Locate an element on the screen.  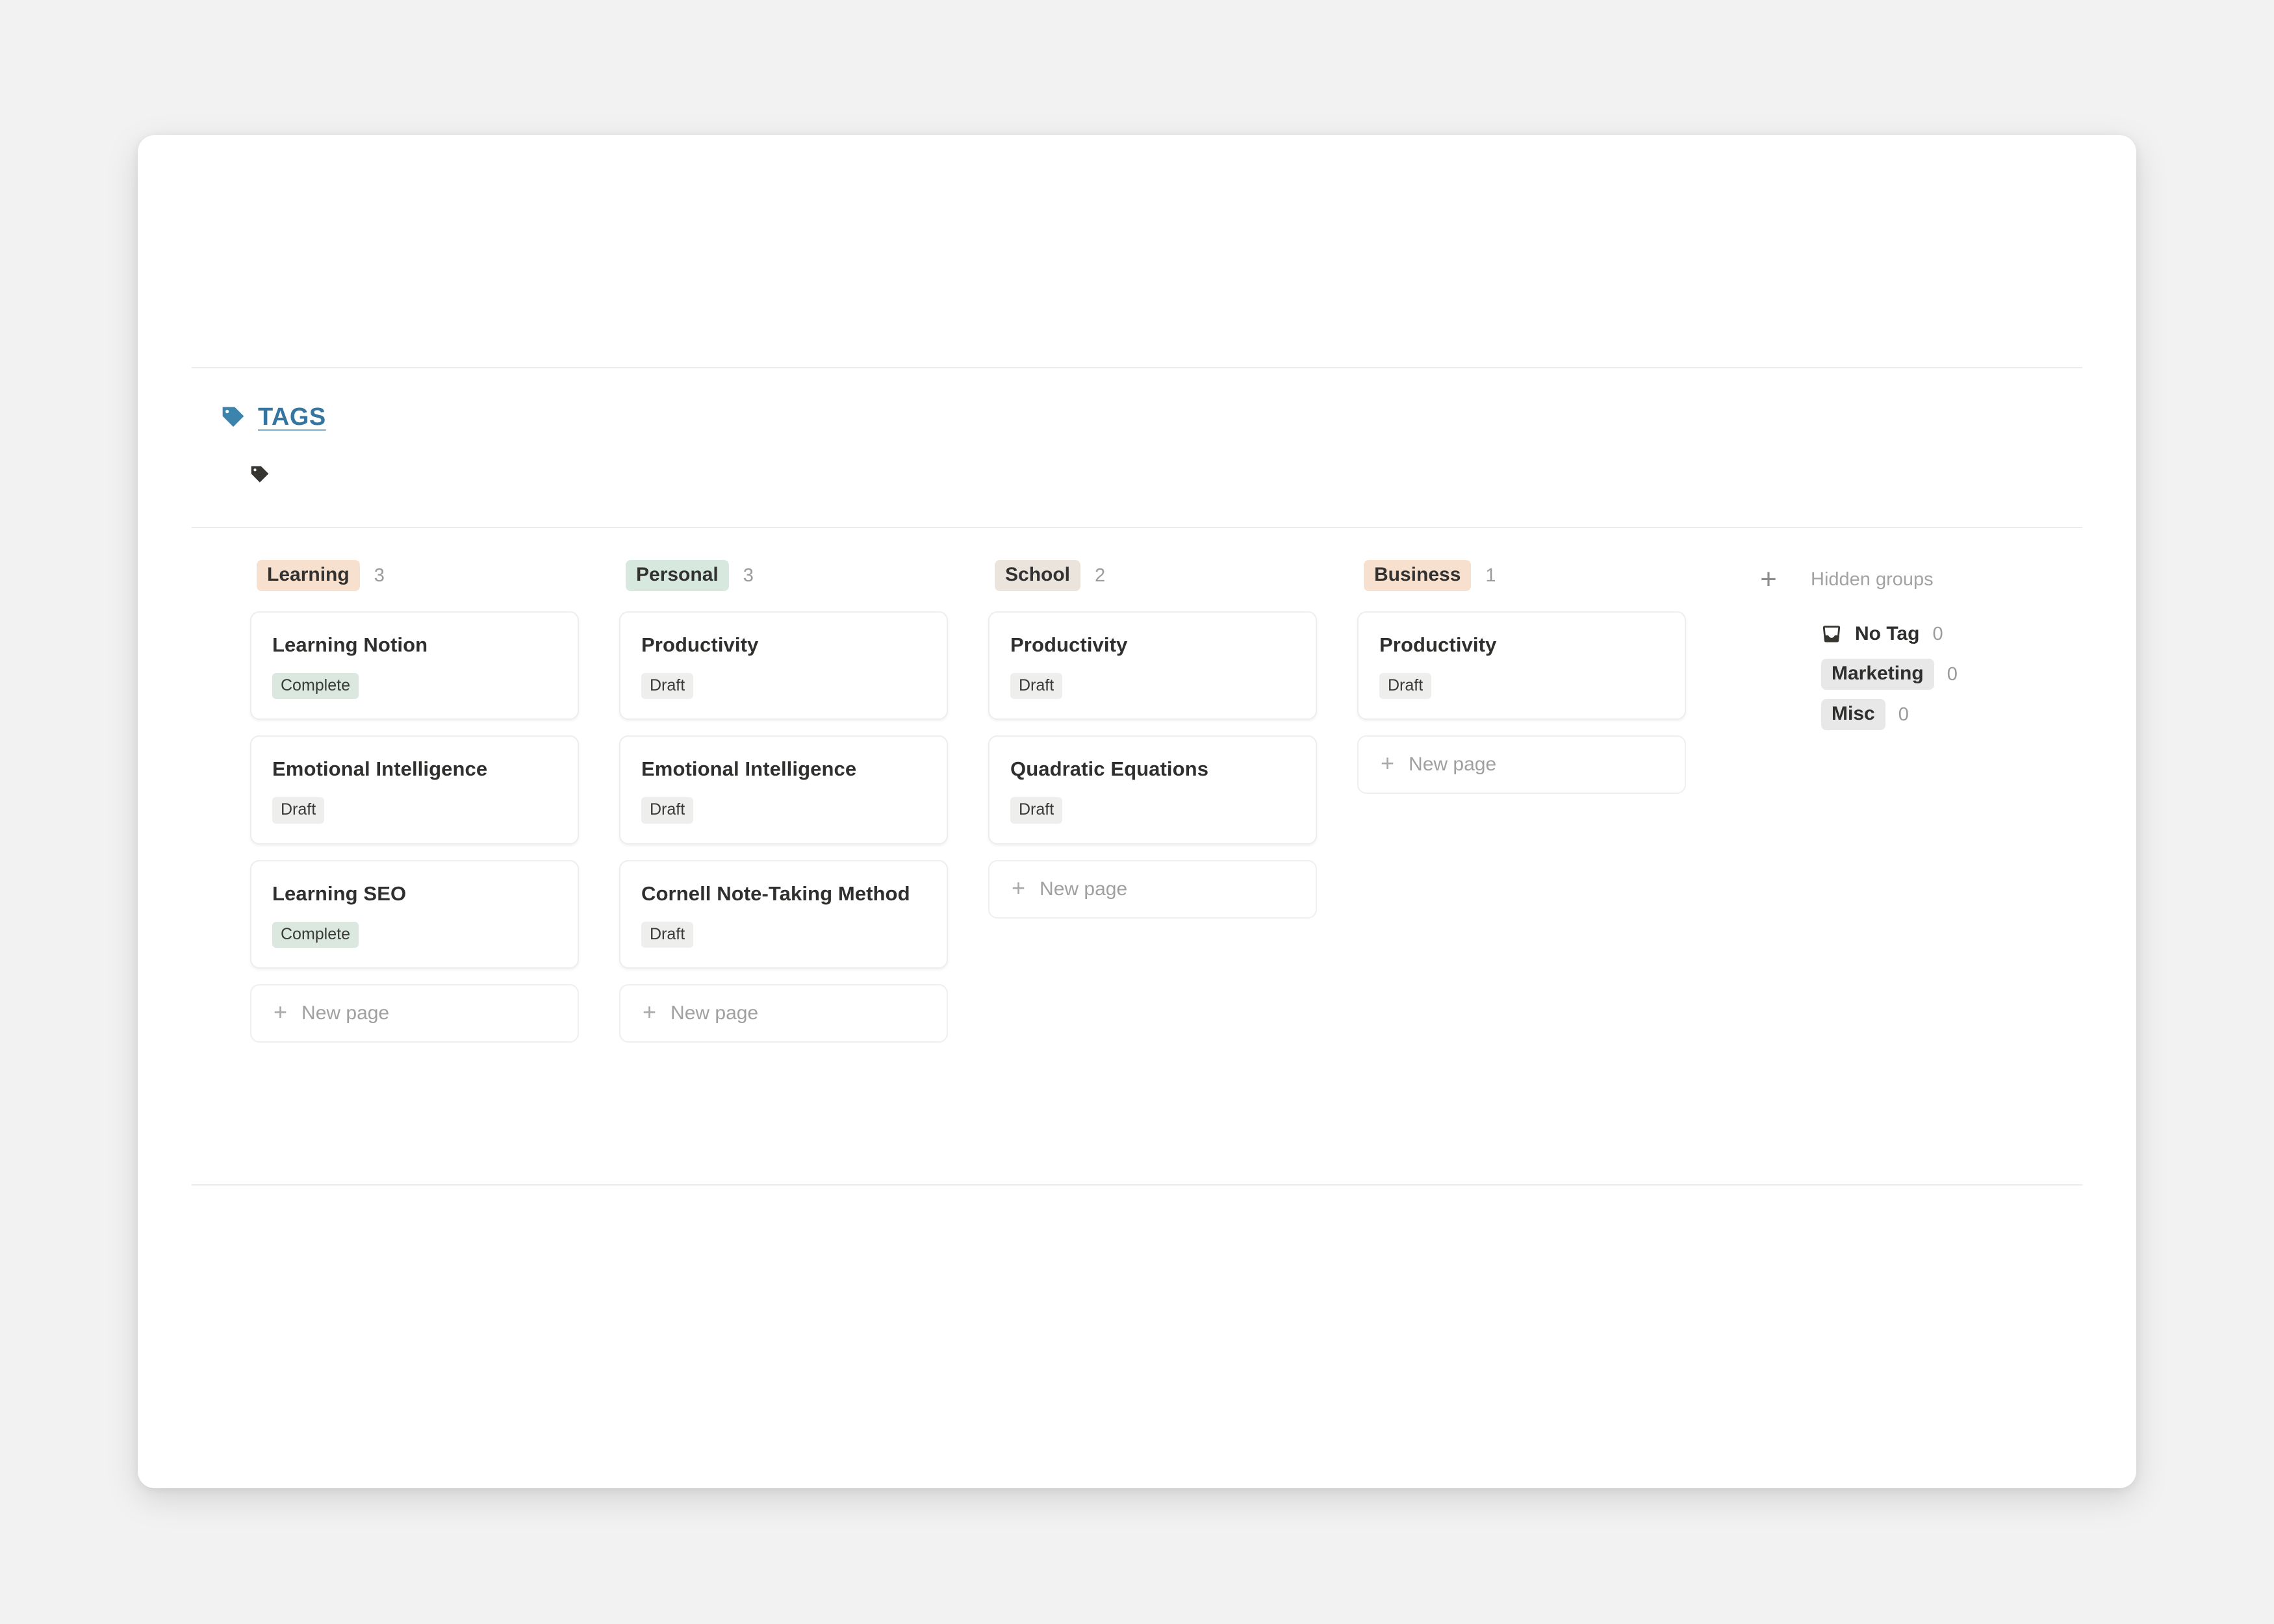
database-sub-icon-row is located at coordinates (260, 475).